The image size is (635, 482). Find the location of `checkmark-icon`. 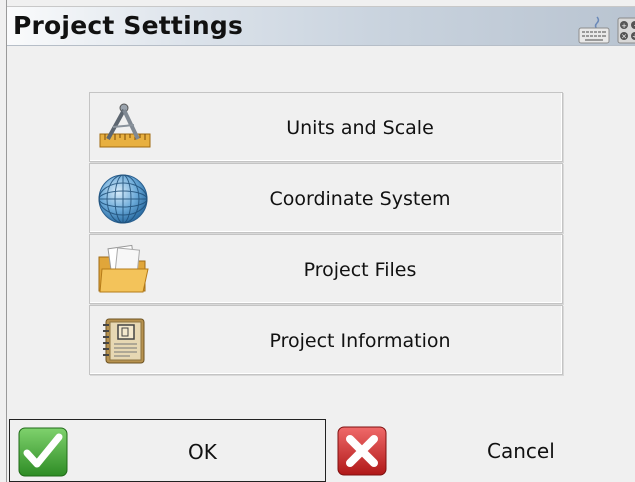

checkmark-icon is located at coordinates (43, 452).